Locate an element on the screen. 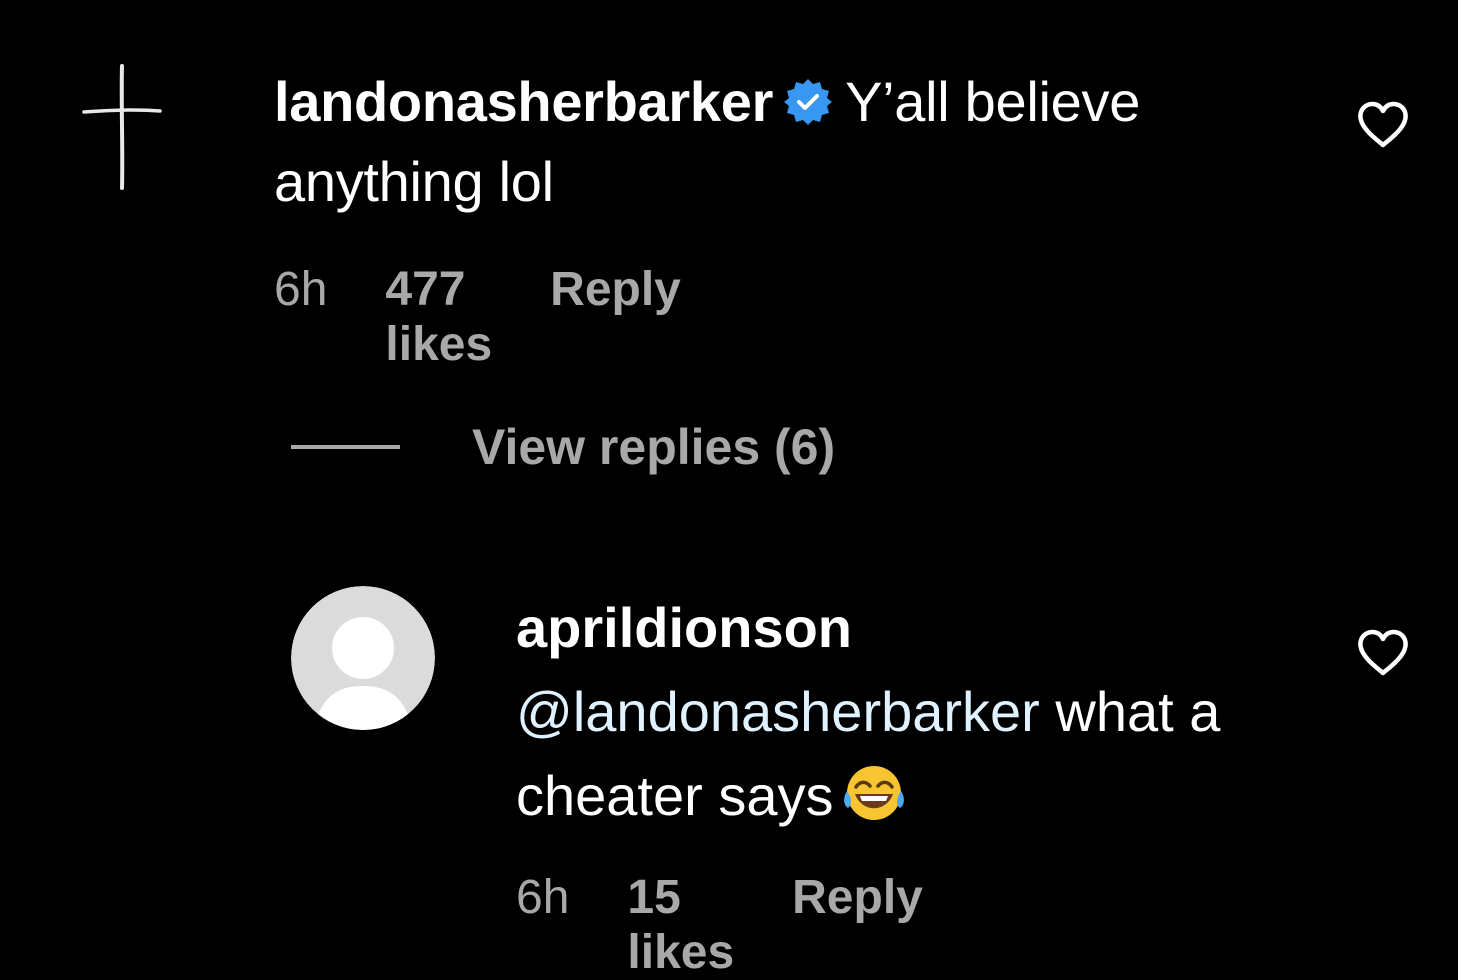 The height and width of the screenshot is (980, 1458). comment-text-block: @landonasherbarker what a cheater says is located at coordinates (916, 754).